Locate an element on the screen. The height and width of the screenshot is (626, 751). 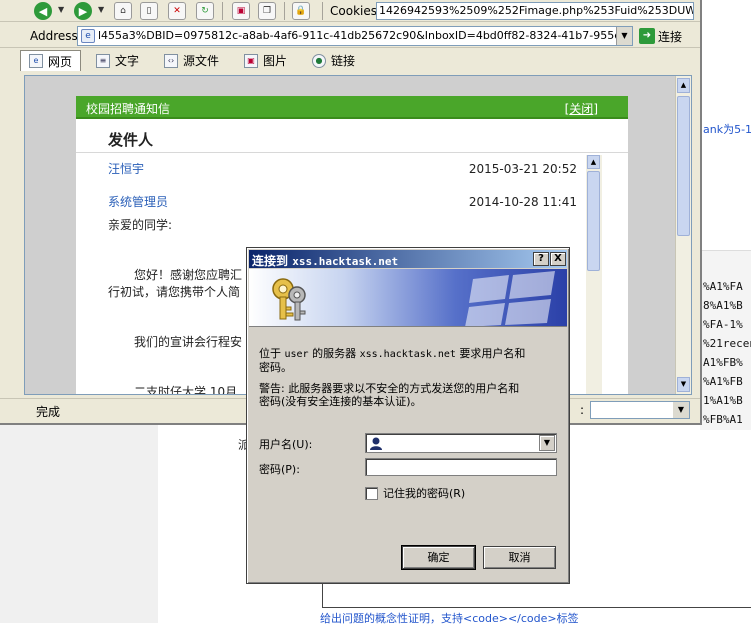
message-user: user is located at coordinates (296, 354).